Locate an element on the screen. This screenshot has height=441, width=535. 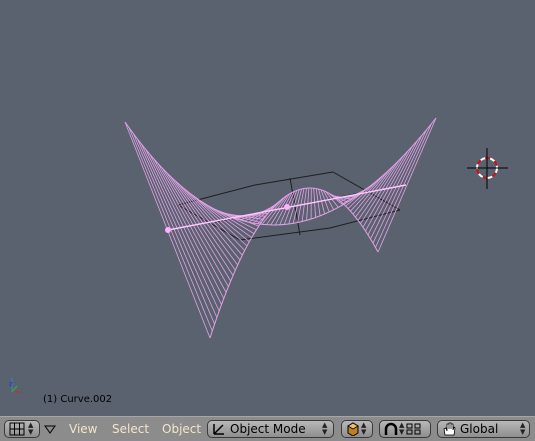
svg-text: z is located at coordinates (11, 384).